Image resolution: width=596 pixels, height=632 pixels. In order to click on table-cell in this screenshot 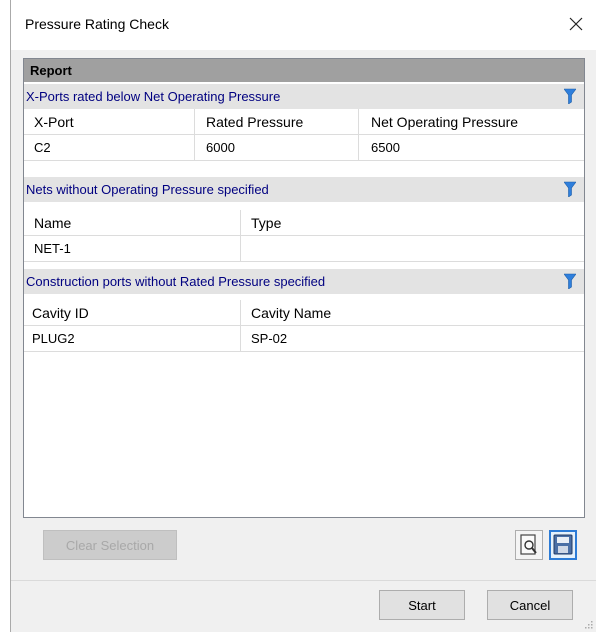, I will do `click(412, 248)`.